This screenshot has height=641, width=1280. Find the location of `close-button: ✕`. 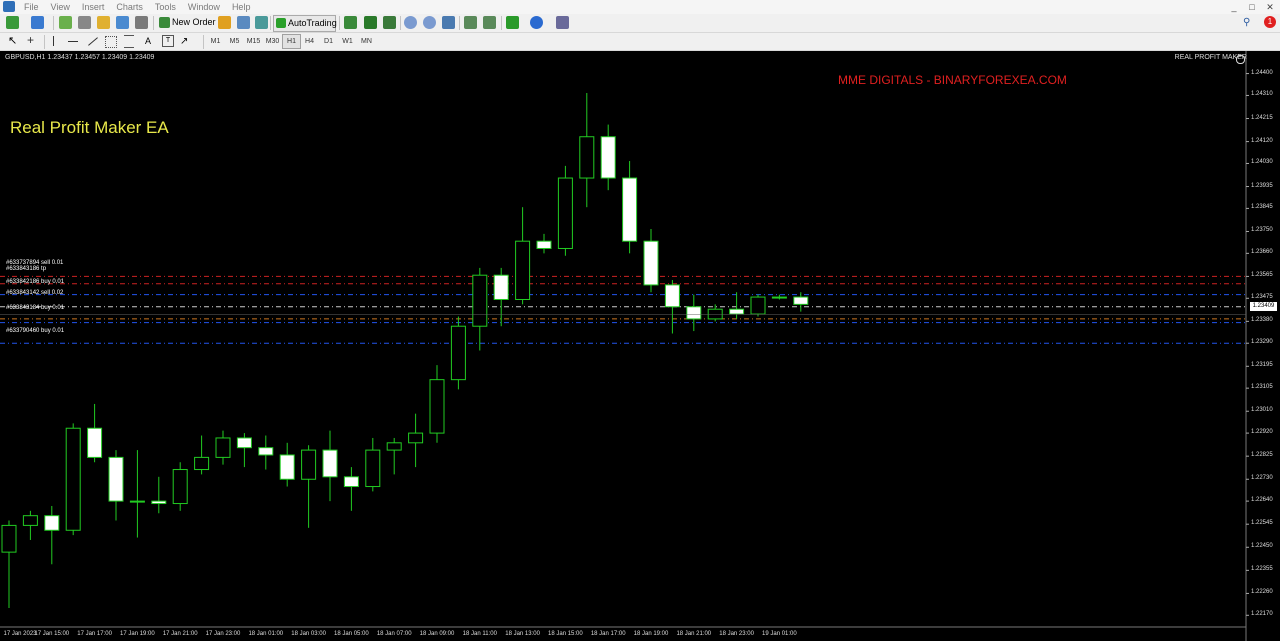

close-button: ✕ is located at coordinates (1270, 7).